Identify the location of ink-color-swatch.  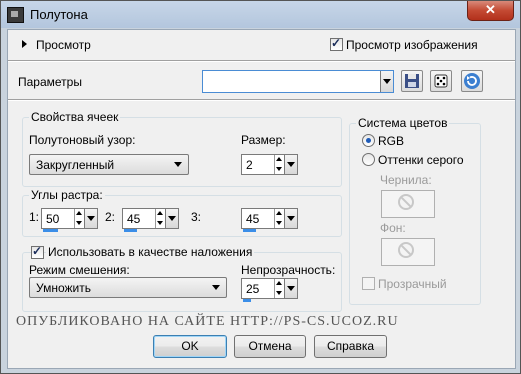
(408, 204).